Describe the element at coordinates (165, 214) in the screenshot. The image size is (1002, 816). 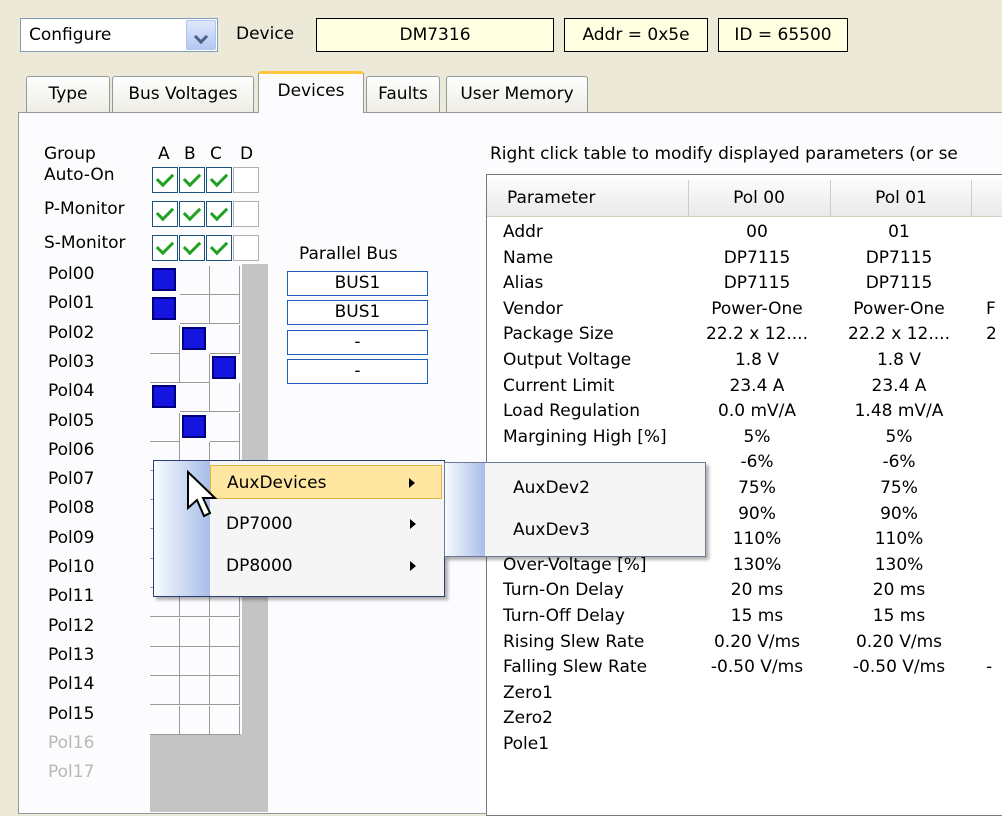
I see `group-checkbox-p-monitor-a` at that location.